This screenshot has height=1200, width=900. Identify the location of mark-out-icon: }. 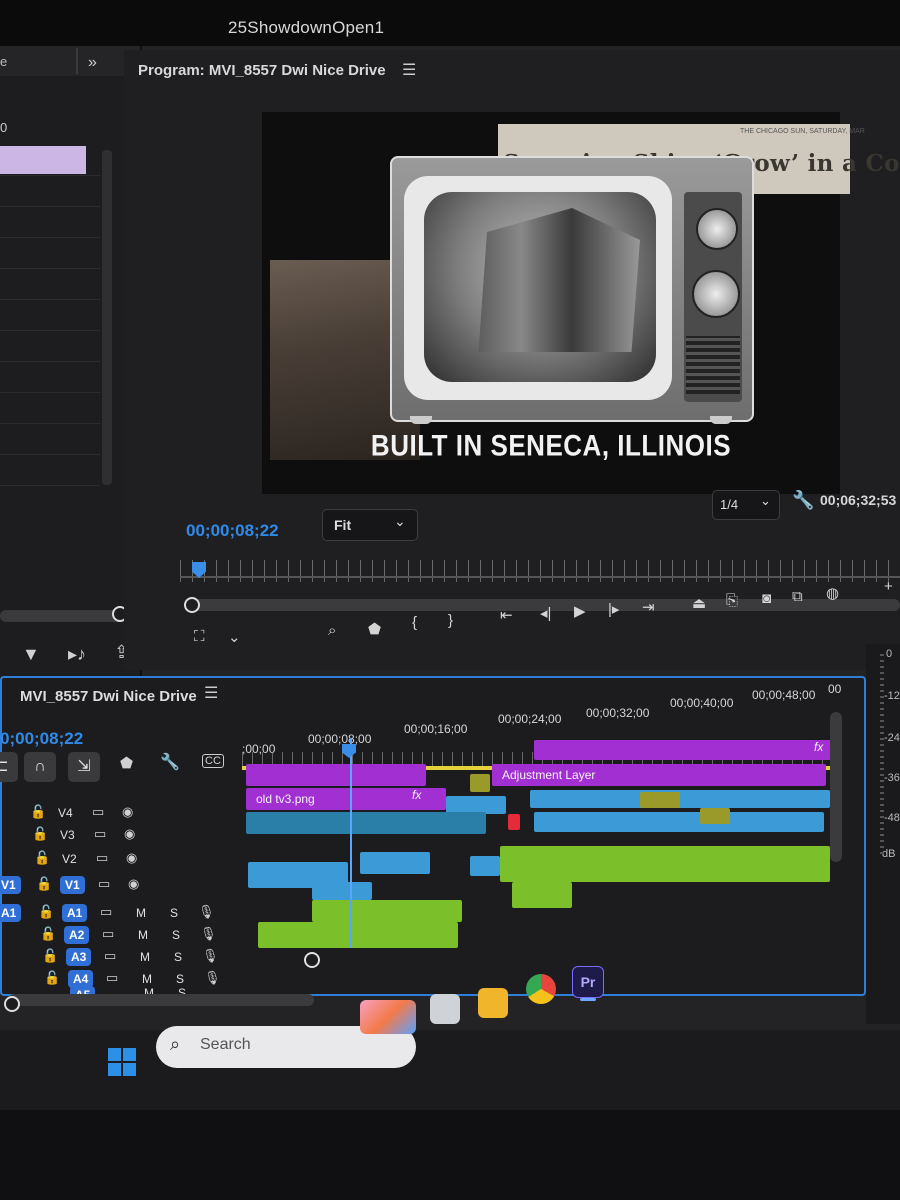
(450, 620).